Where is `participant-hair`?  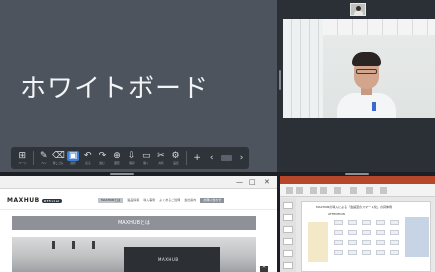 participant-hair is located at coordinates (366, 59).